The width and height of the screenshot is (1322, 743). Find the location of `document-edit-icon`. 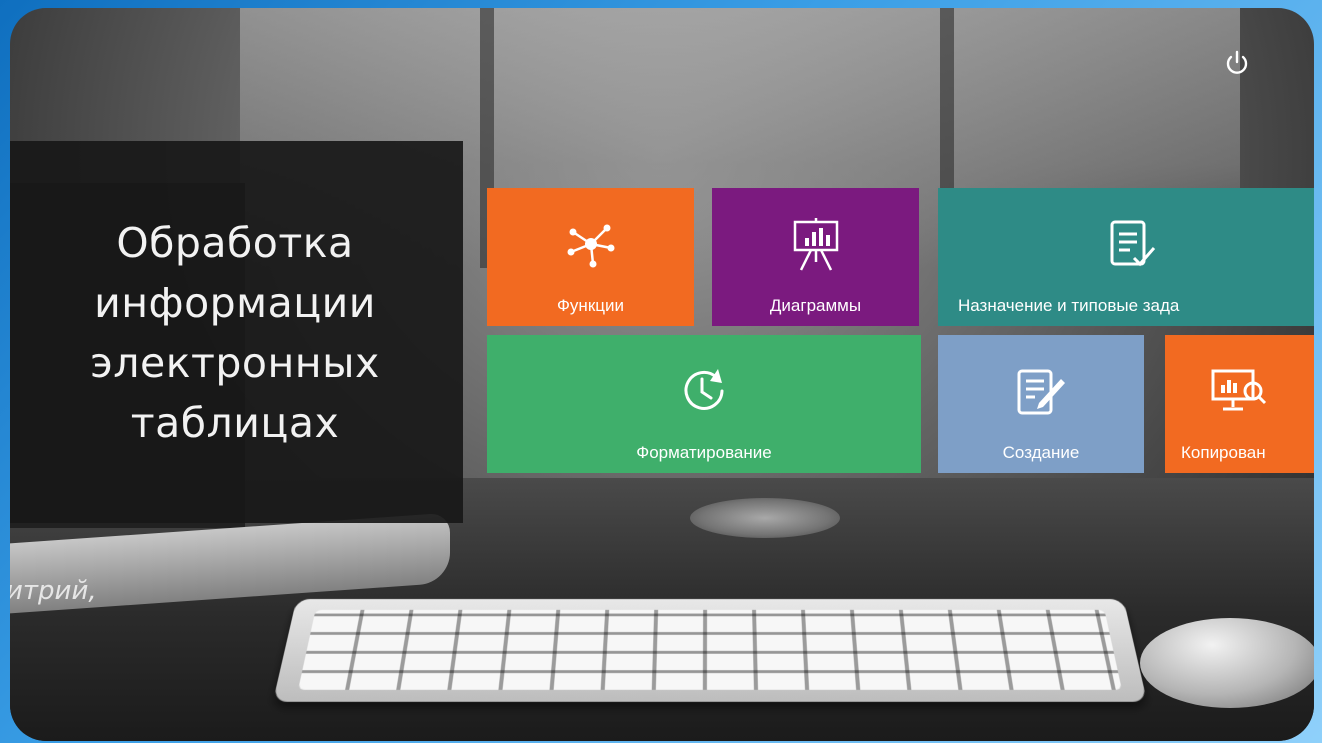

document-edit-icon is located at coordinates (1041, 395).